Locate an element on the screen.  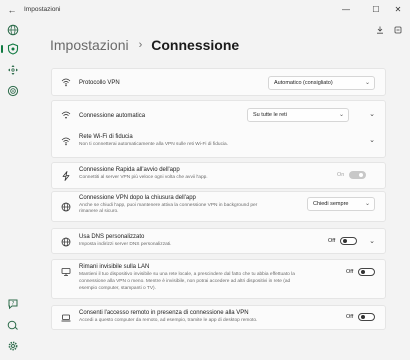
auto-connect-dropdown: Su tutte le reti ⌄ is located at coordinates (298, 115).